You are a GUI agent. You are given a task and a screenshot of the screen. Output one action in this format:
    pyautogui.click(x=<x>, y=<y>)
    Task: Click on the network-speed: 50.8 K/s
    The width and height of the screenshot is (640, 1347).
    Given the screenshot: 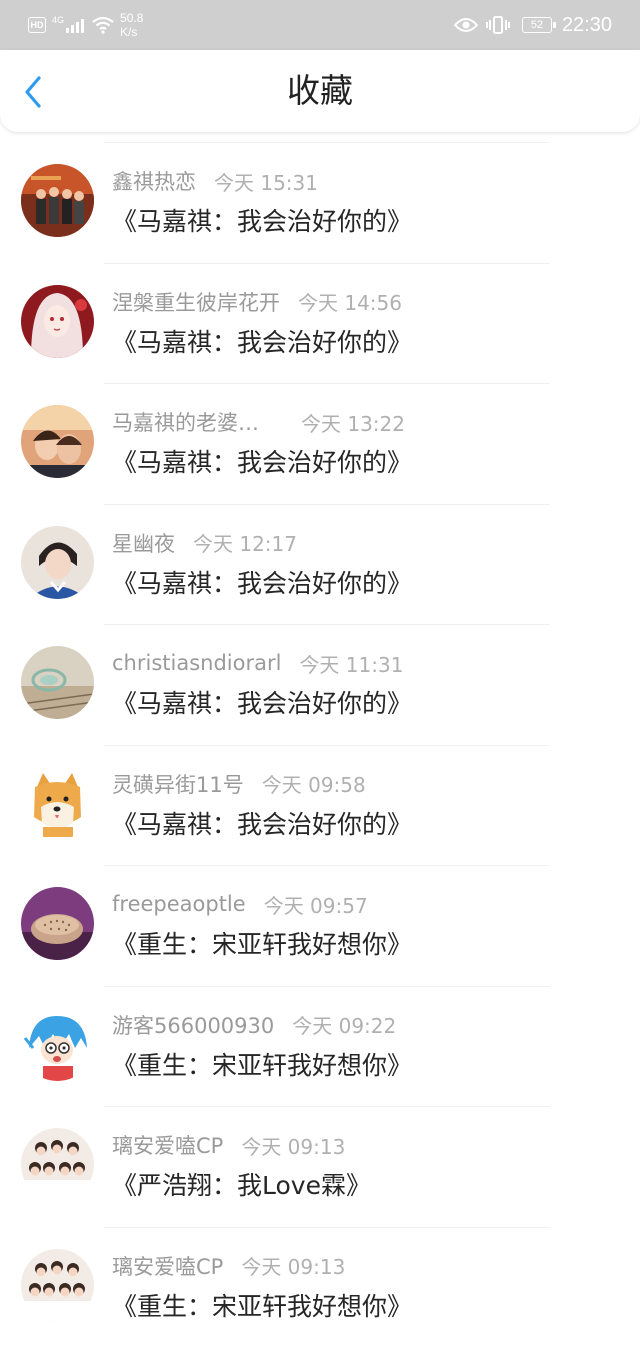 What is the action you would take?
    pyautogui.click(x=131, y=25)
    